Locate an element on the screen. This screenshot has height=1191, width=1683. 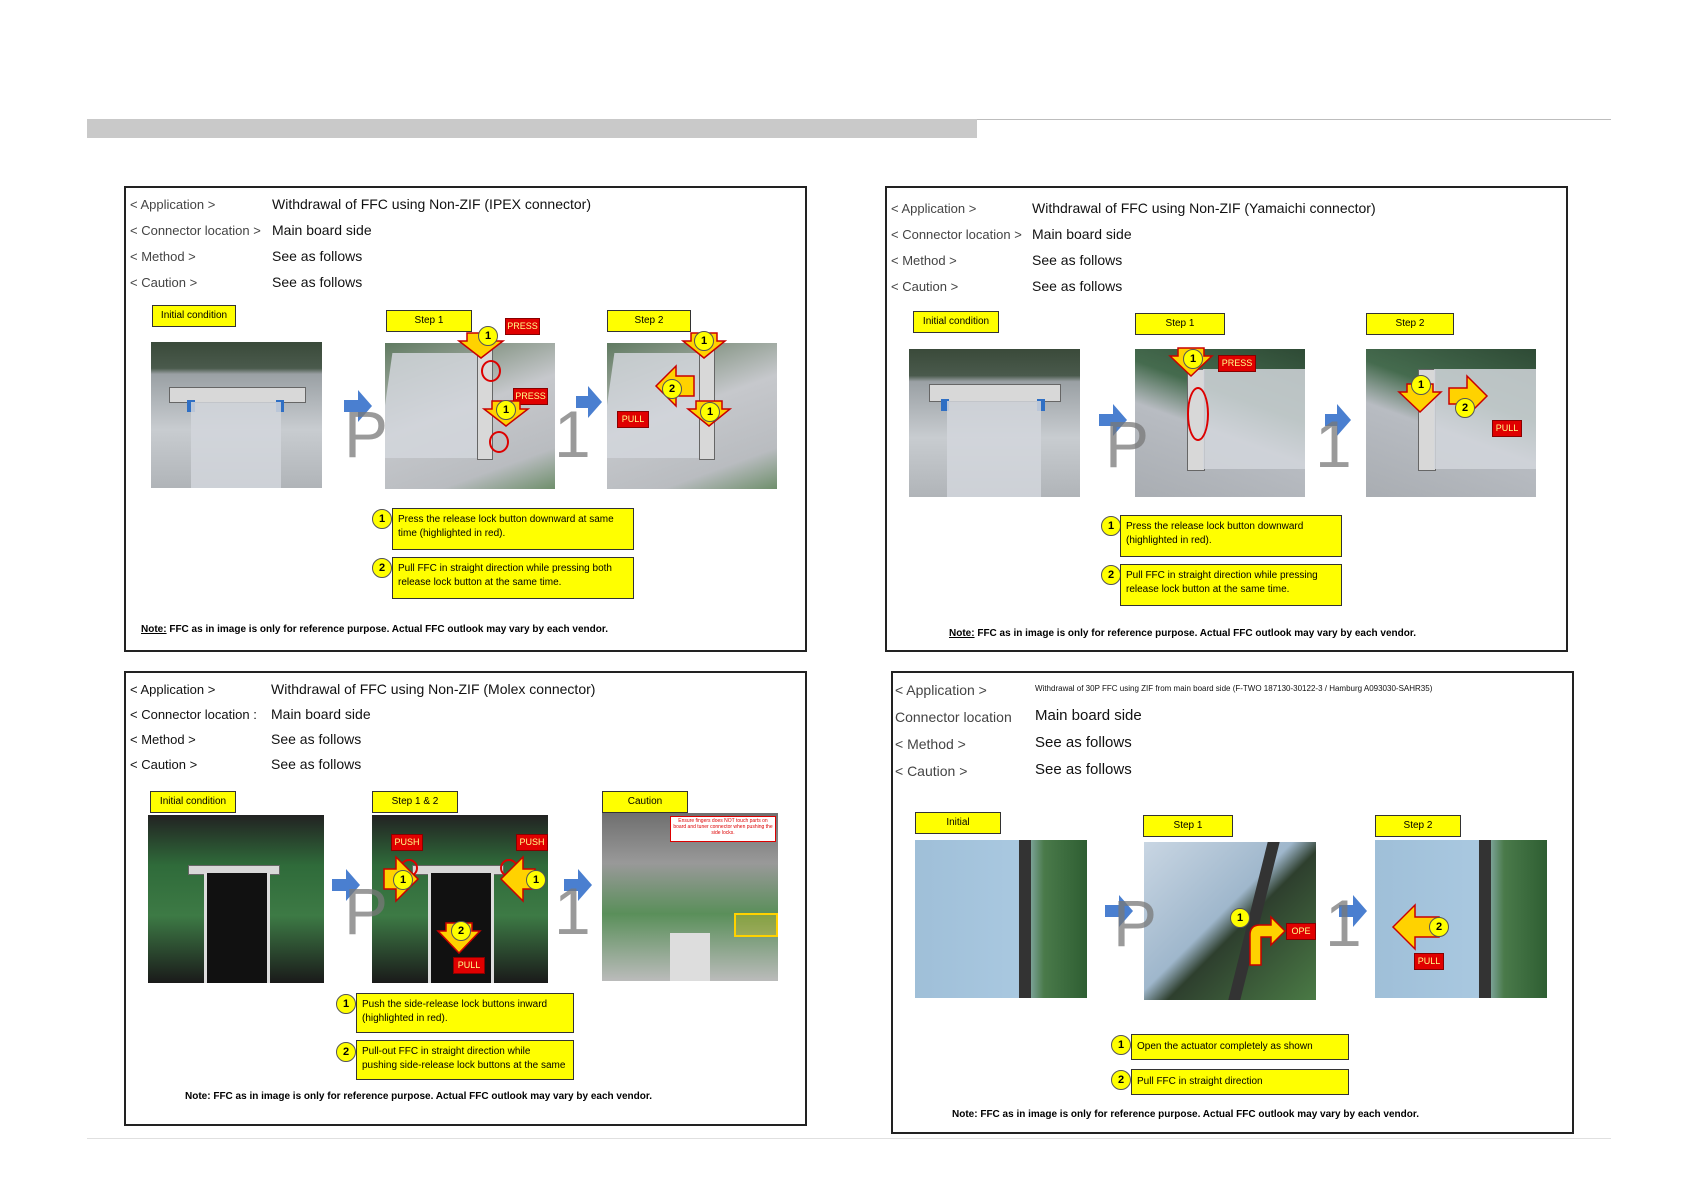
footer-rule is located at coordinates (849, 1138).